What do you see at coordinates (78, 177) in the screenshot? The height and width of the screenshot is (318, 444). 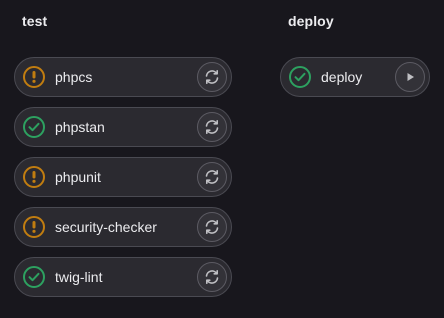 I see `job-name: phpunit` at bounding box center [78, 177].